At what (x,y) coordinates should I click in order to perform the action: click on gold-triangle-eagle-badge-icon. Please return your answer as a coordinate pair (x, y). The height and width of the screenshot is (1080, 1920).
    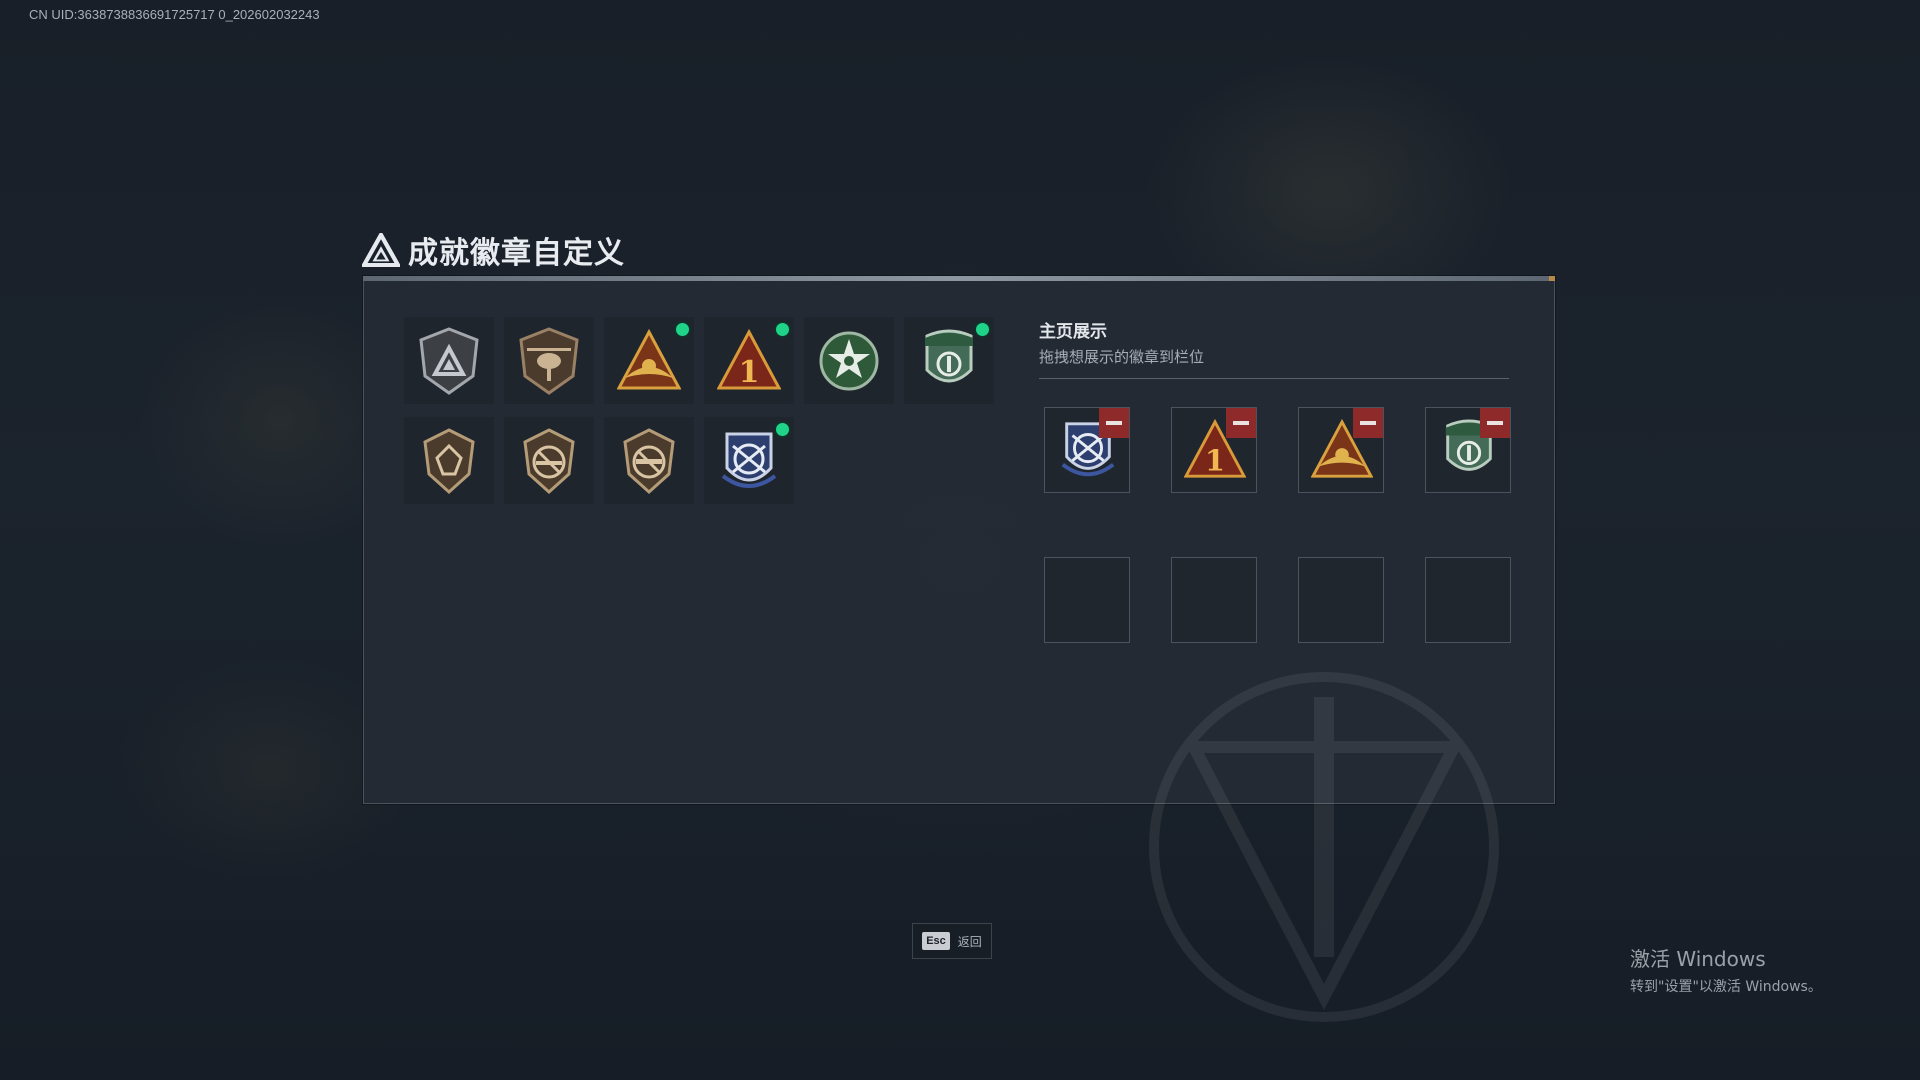
    Looking at the image, I should click on (649, 359).